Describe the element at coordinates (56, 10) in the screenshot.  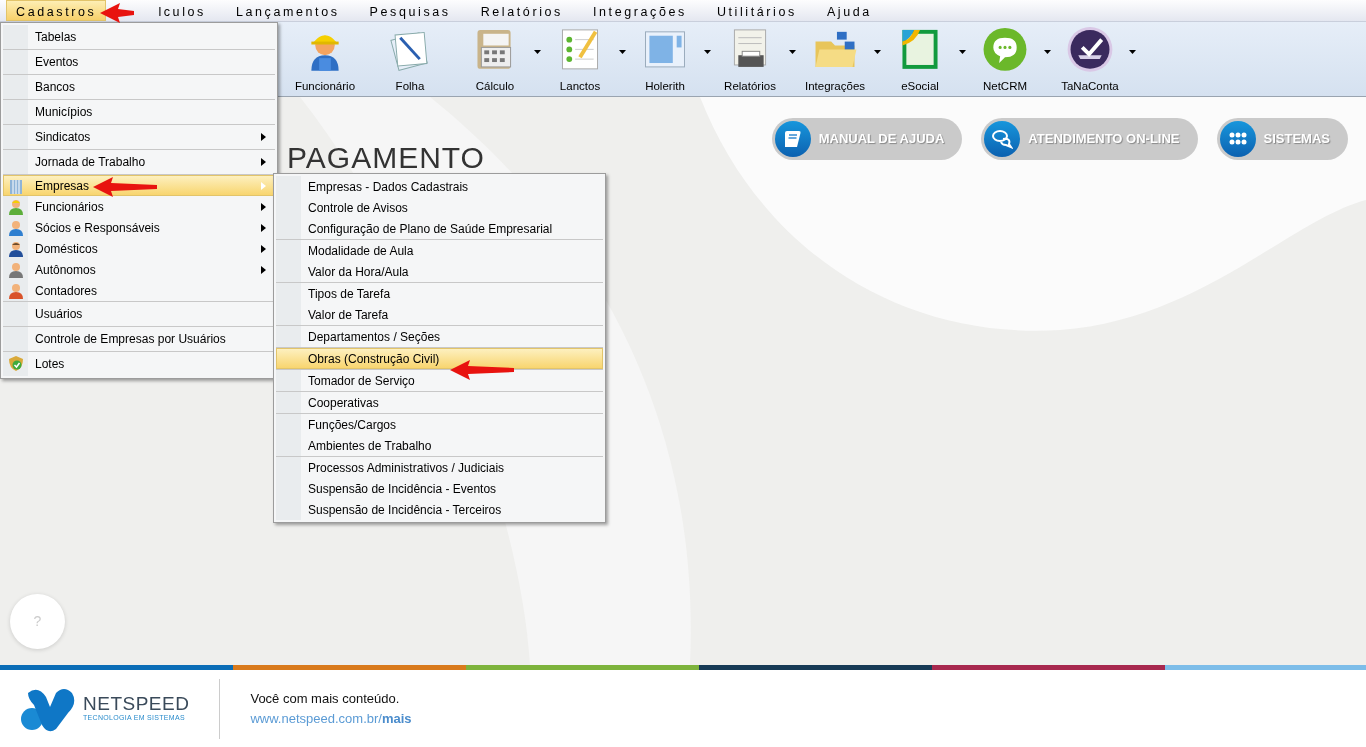
I see `menu-item: Cadastros` at that location.